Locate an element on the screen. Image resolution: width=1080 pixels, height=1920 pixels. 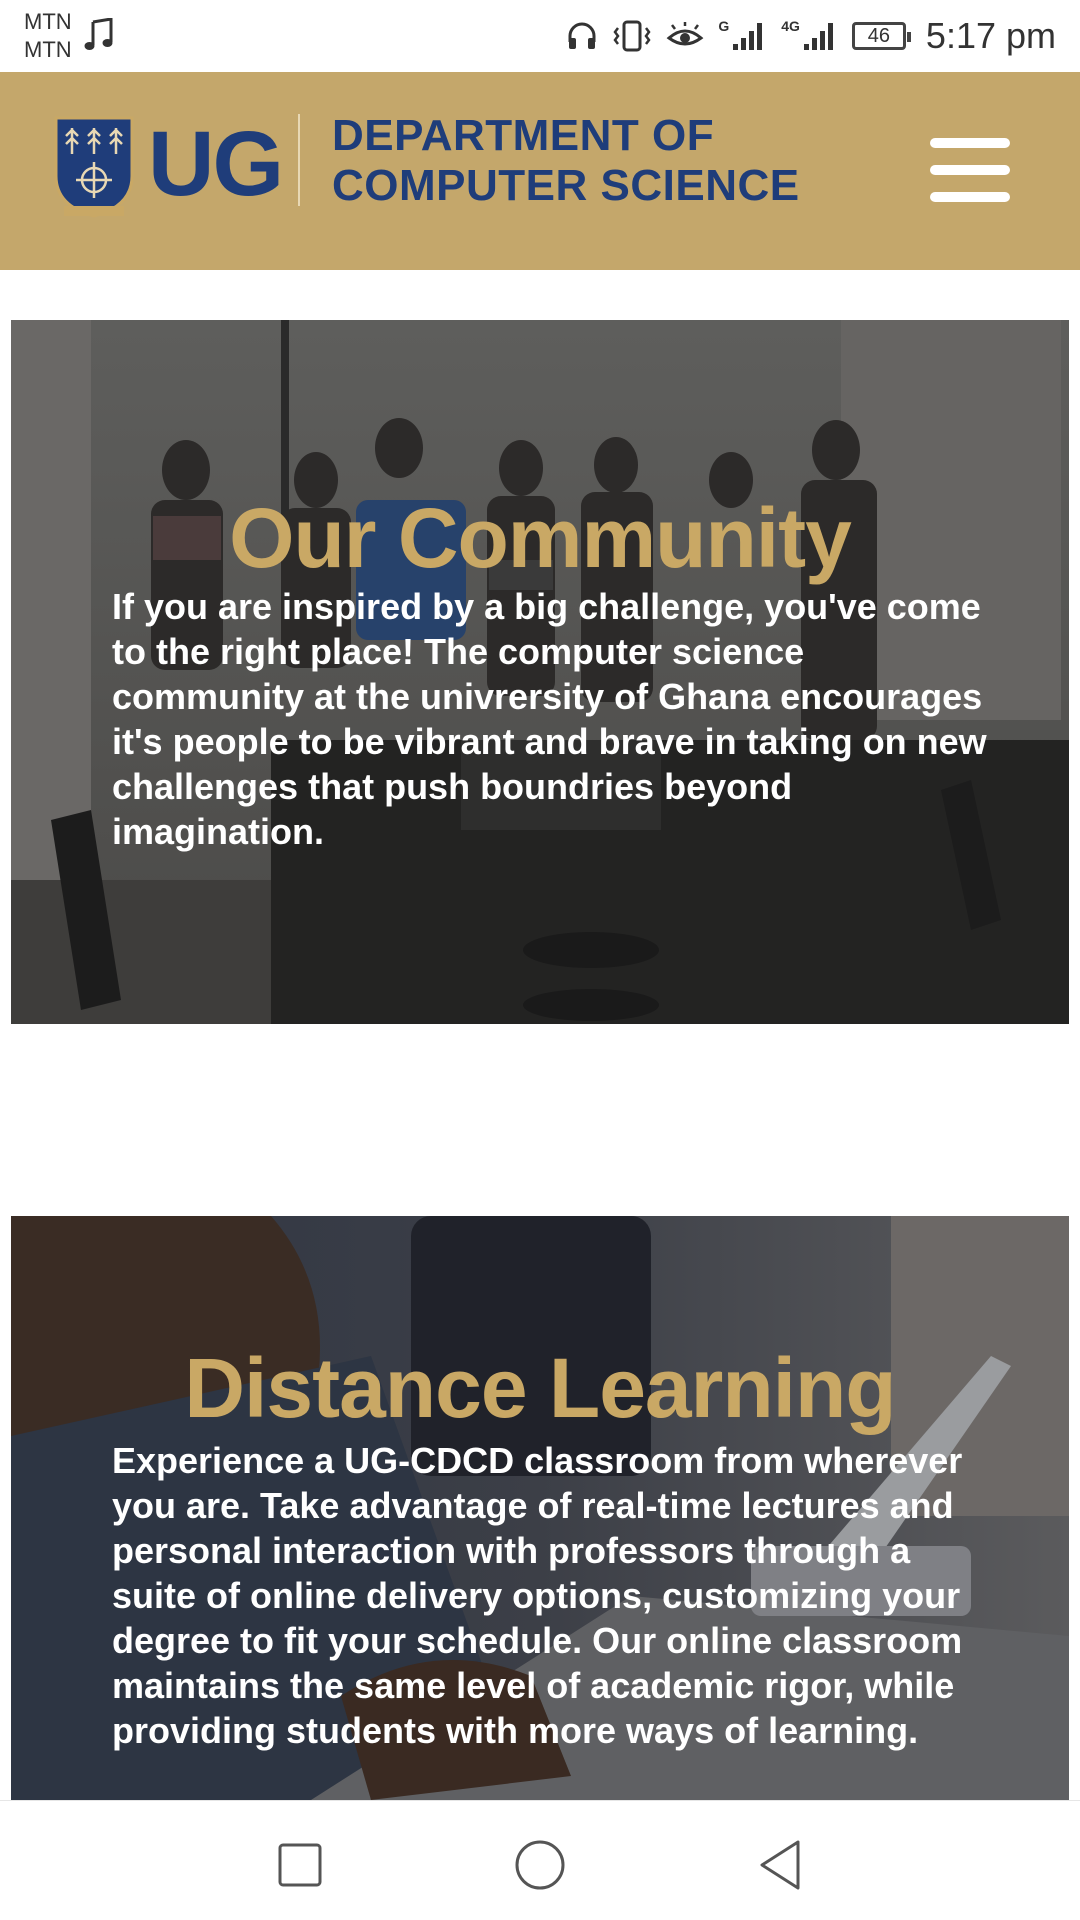
community-title: Our Community is located at coordinates (540, 538).